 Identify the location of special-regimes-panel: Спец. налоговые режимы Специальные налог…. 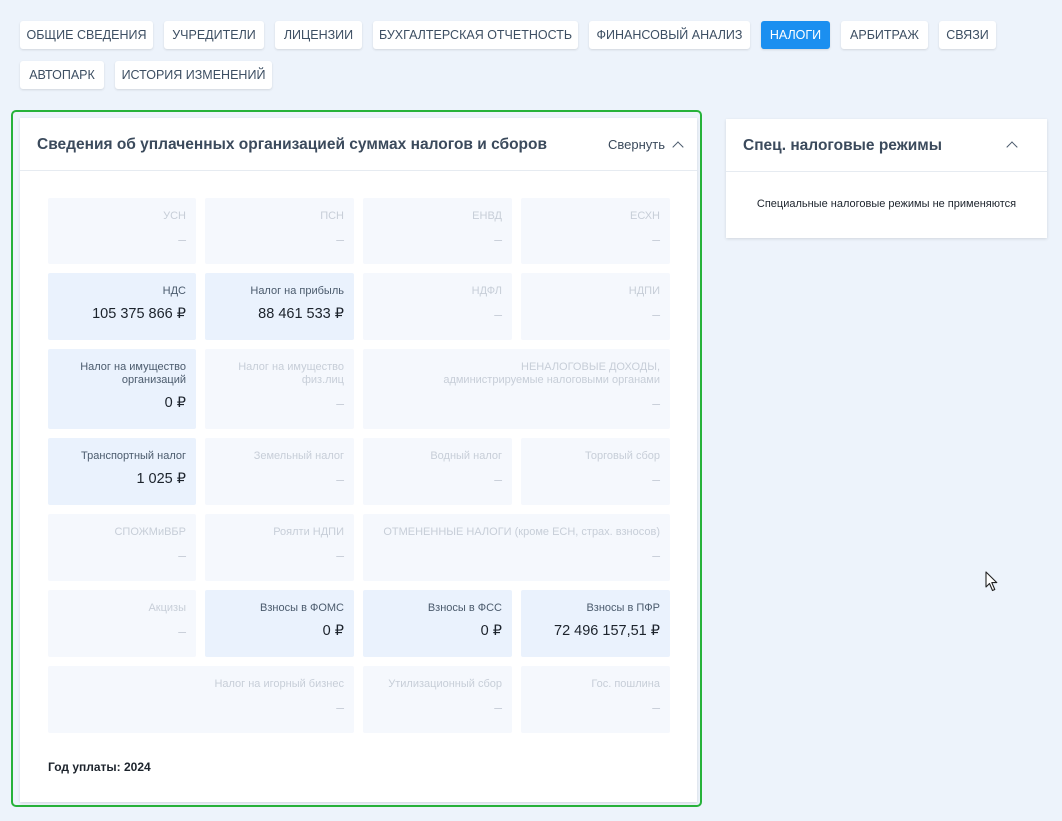
(886, 178).